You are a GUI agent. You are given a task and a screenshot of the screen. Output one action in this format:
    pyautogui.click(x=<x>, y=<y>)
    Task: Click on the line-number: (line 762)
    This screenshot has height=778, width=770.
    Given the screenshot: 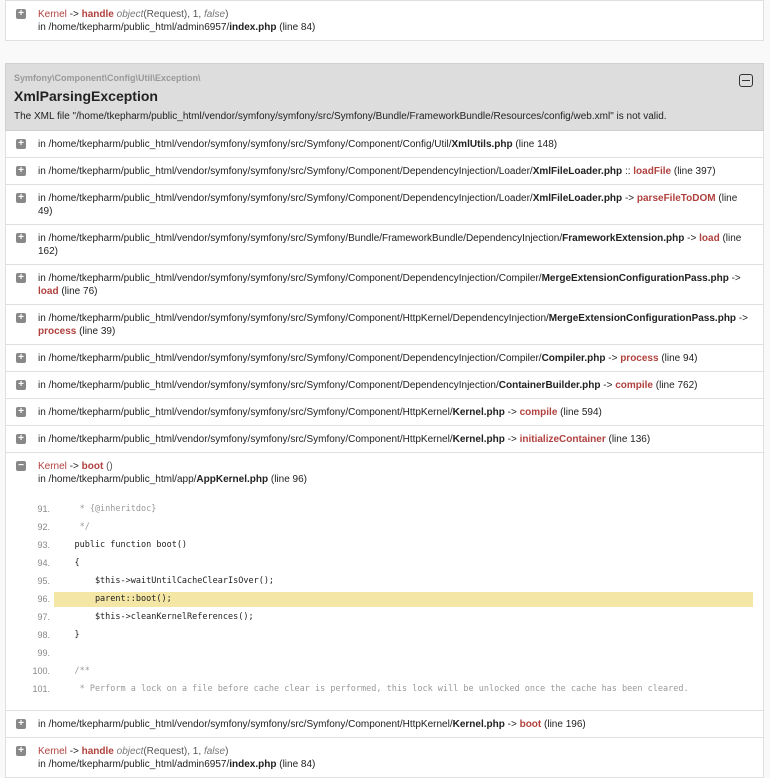 What is the action you would take?
    pyautogui.click(x=676, y=385)
    